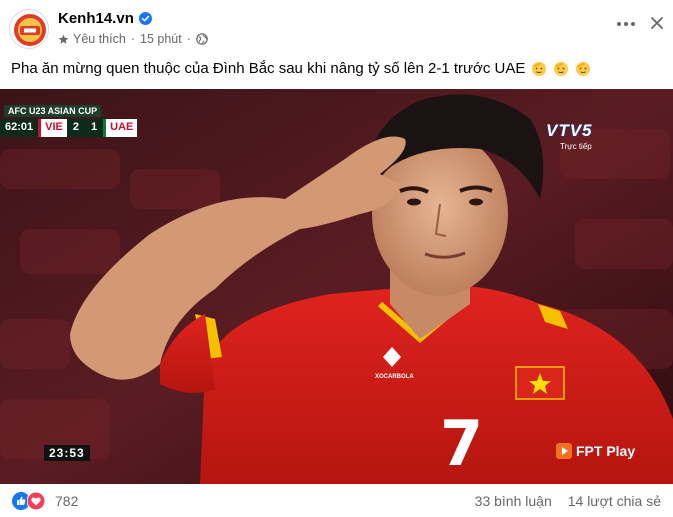  I want to click on close-icon, so click(657, 23).